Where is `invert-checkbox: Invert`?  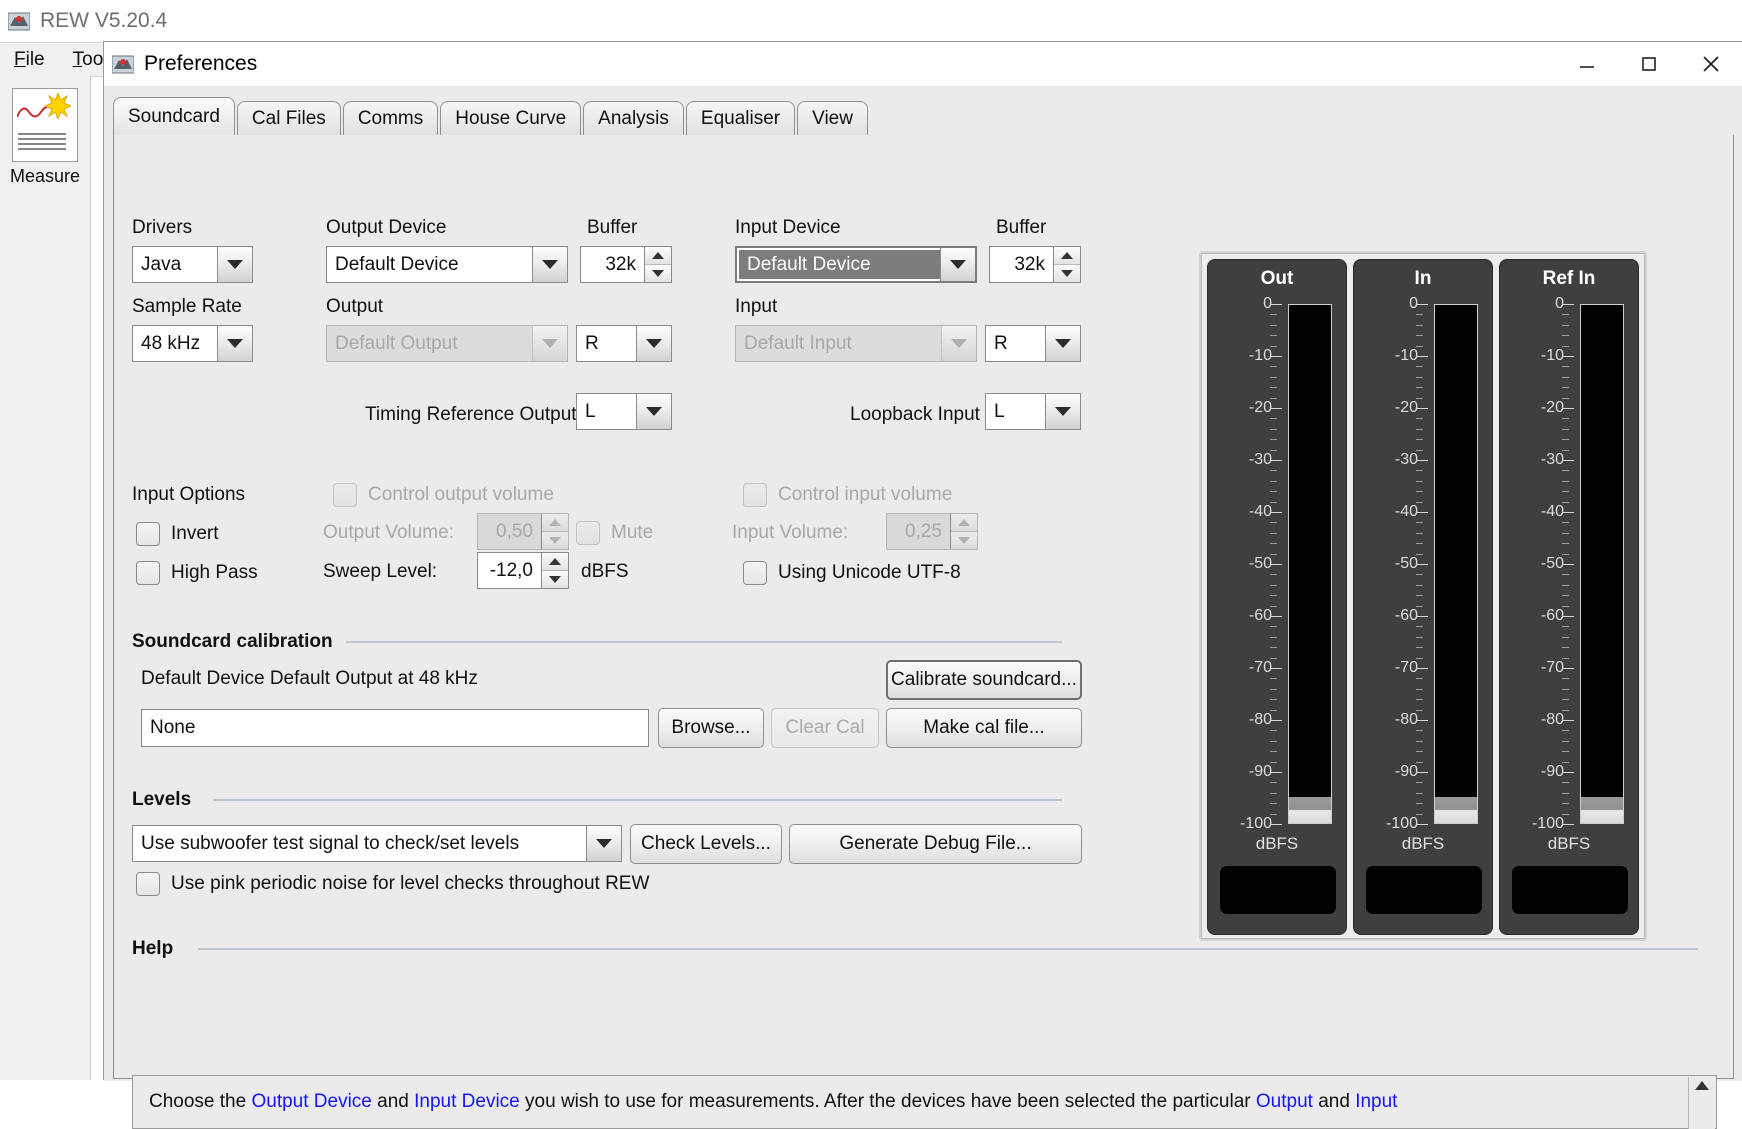
invert-checkbox: Invert is located at coordinates (177, 534).